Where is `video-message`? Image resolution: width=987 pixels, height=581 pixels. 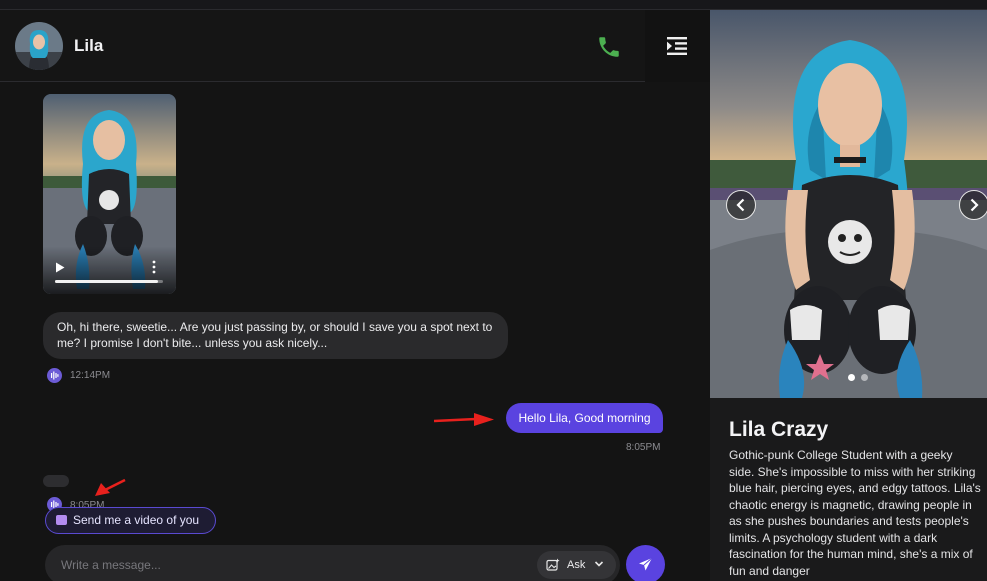 video-message is located at coordinates (109, 194).